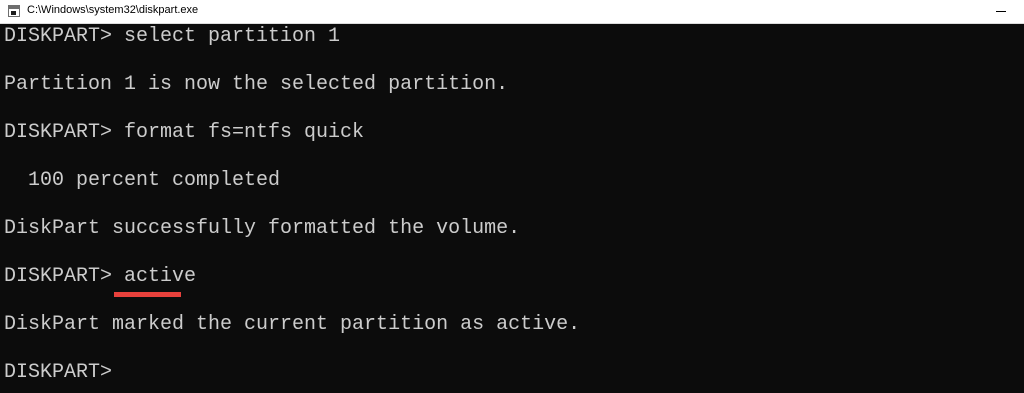 The image size is (1024, 393). Describe the element at coordinates (1001, 11) in the screenshot. I see `minimize-button` at that location.